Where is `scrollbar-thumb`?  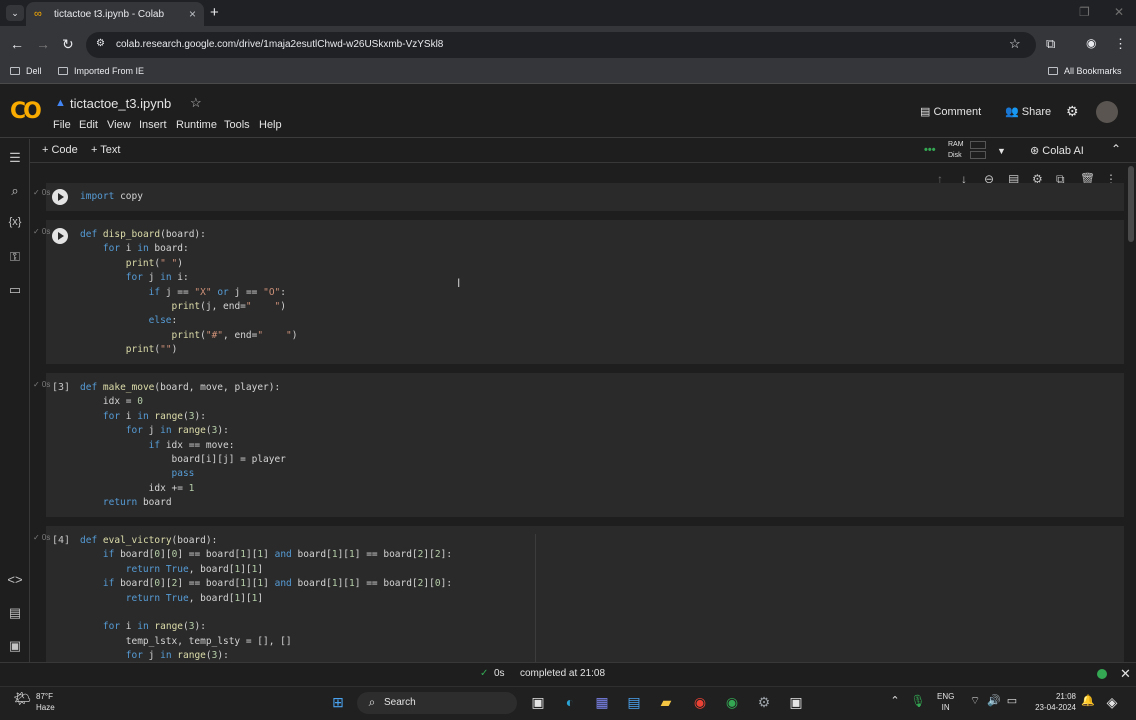 scrollbar-thumb is located at coordinates (1131, 204).